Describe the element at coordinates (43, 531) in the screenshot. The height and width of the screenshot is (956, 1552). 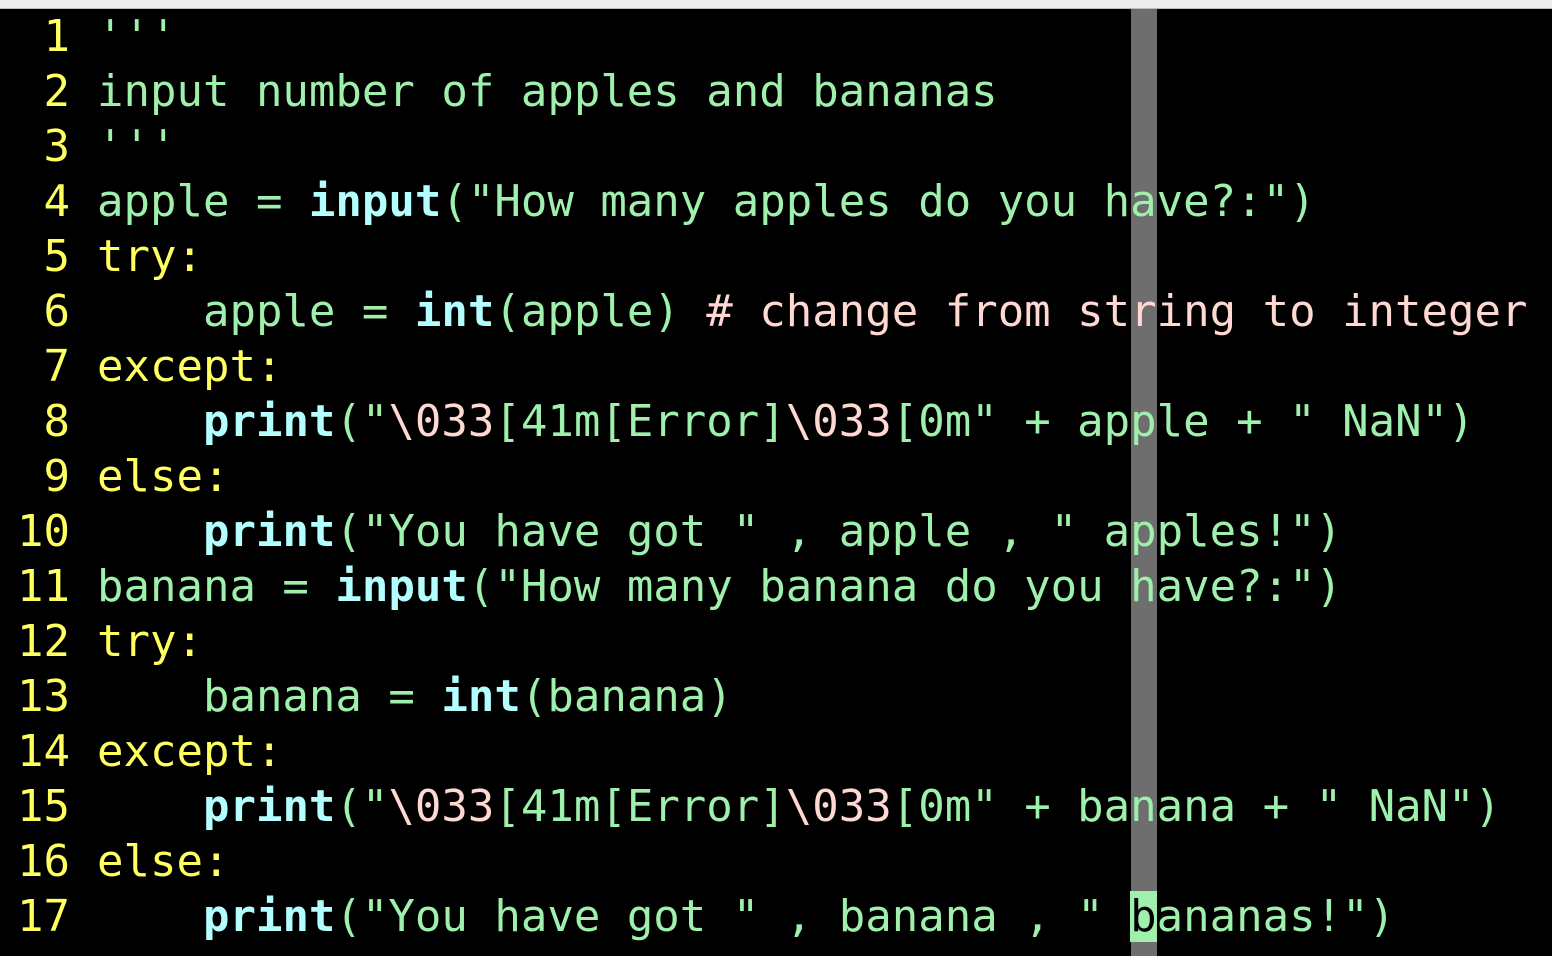
I see `line-number: 10` at that location.